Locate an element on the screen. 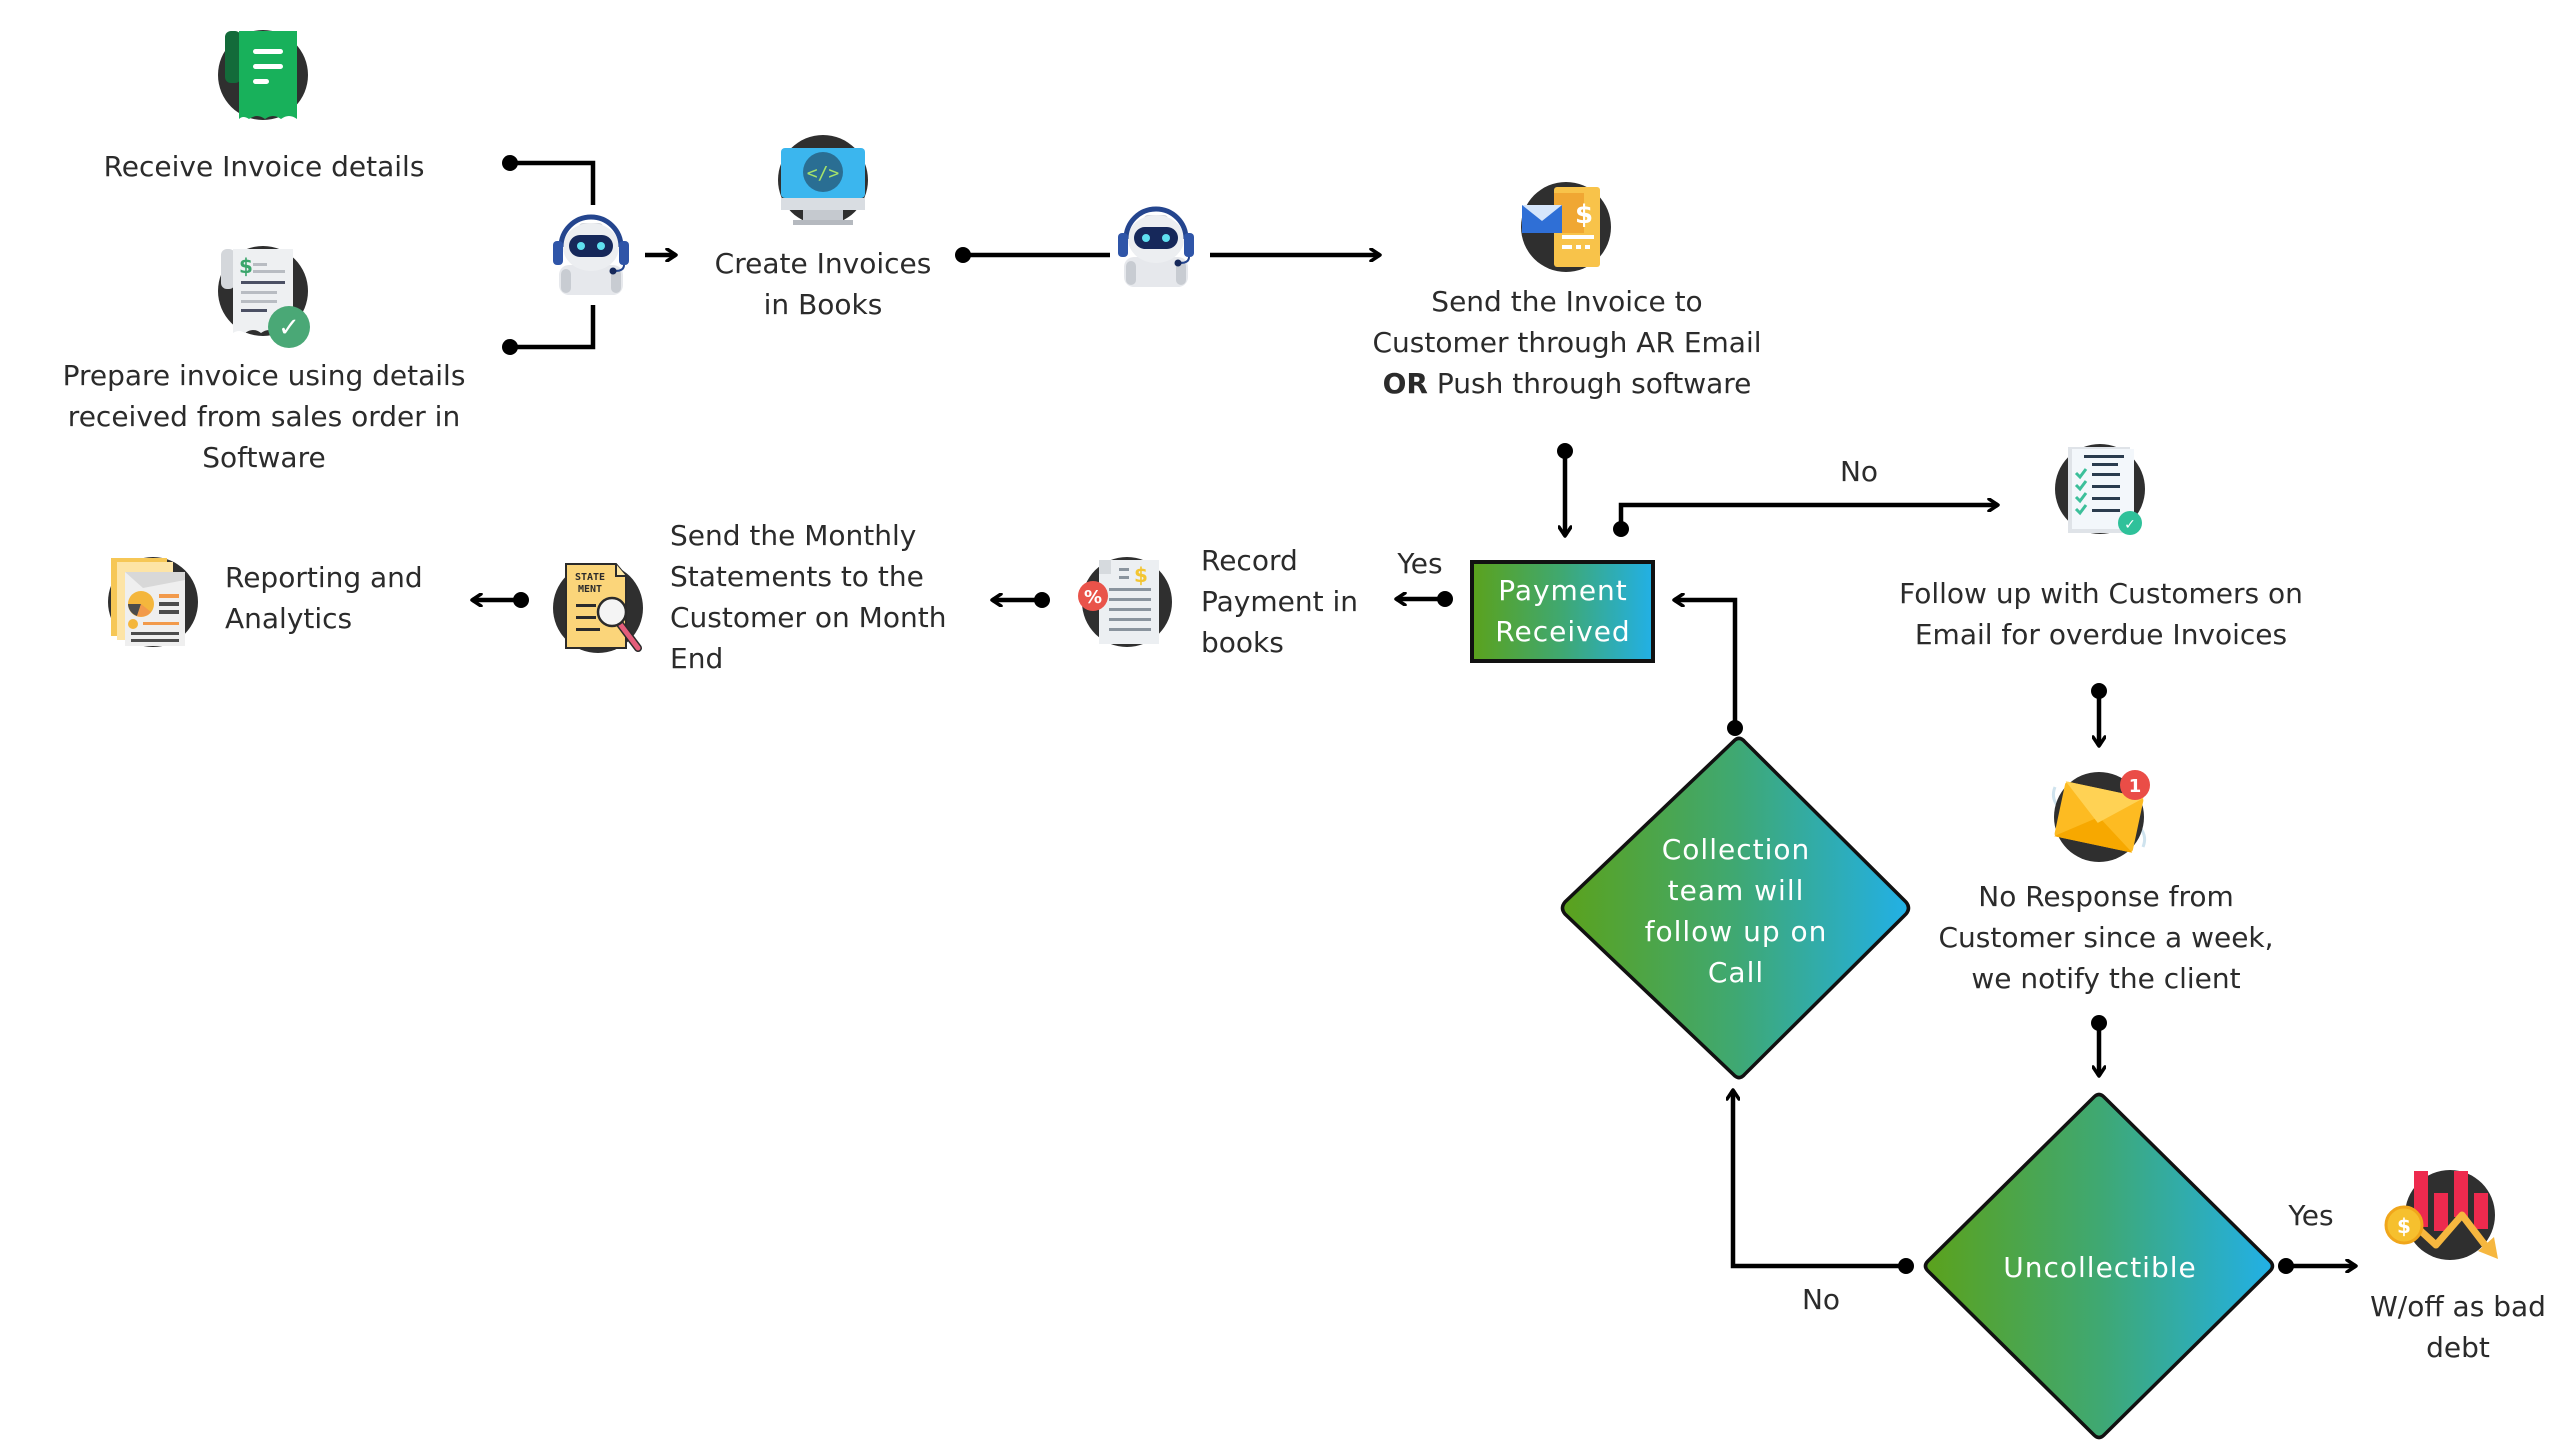 The width and height of the screenshot is (2560, 1440). uncollectible-label: Uncollectible is located at coordinates (2099, 1267).